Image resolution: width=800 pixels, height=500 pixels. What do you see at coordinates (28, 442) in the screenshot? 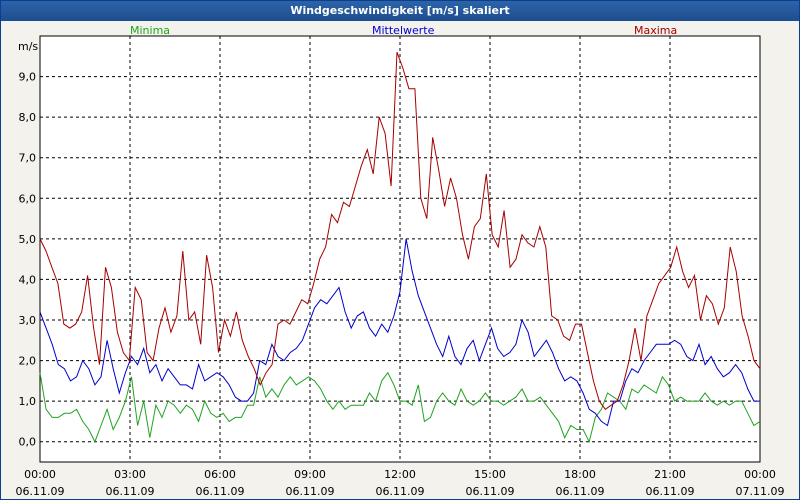
I see `y-tick-label: 0,0` at bounding box center [28, 442].